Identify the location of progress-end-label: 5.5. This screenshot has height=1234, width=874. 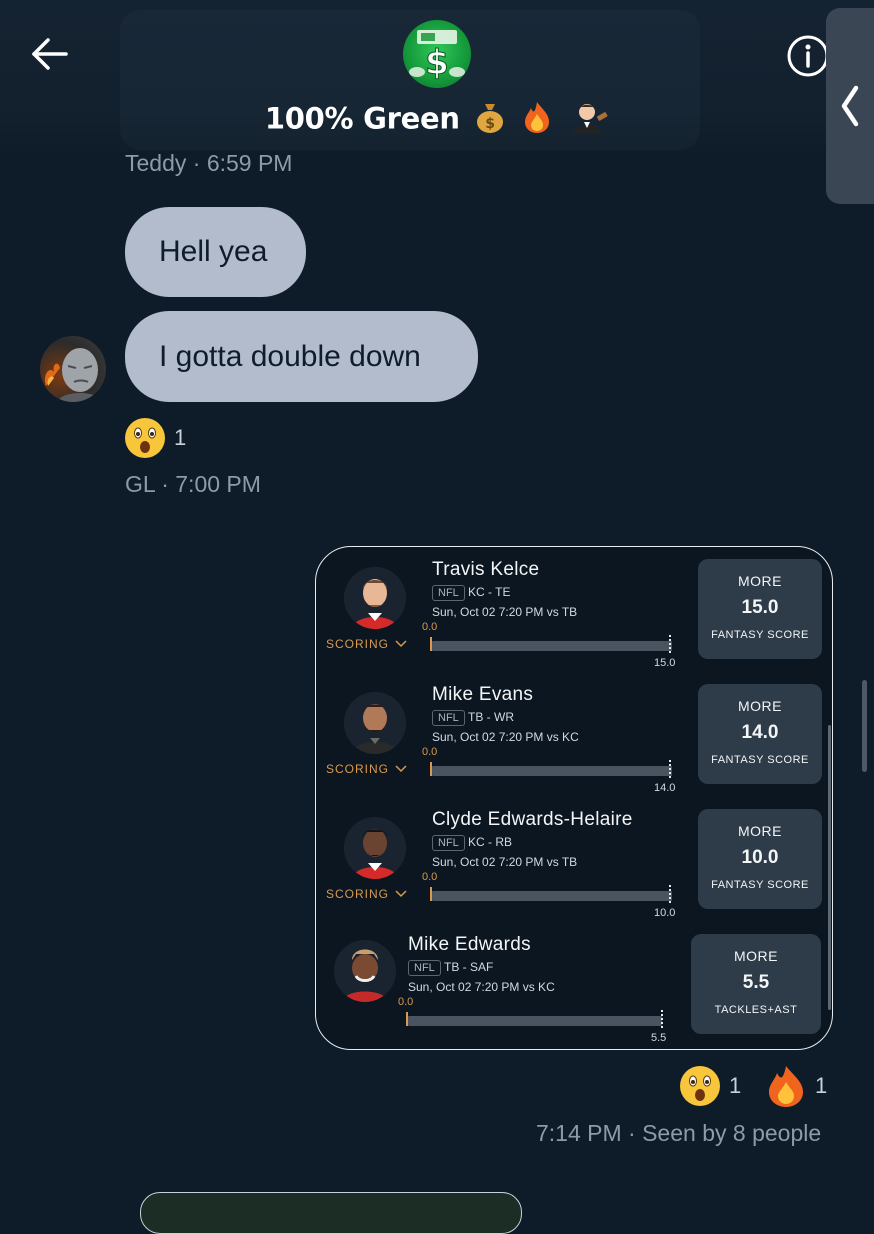
(659, 1038).